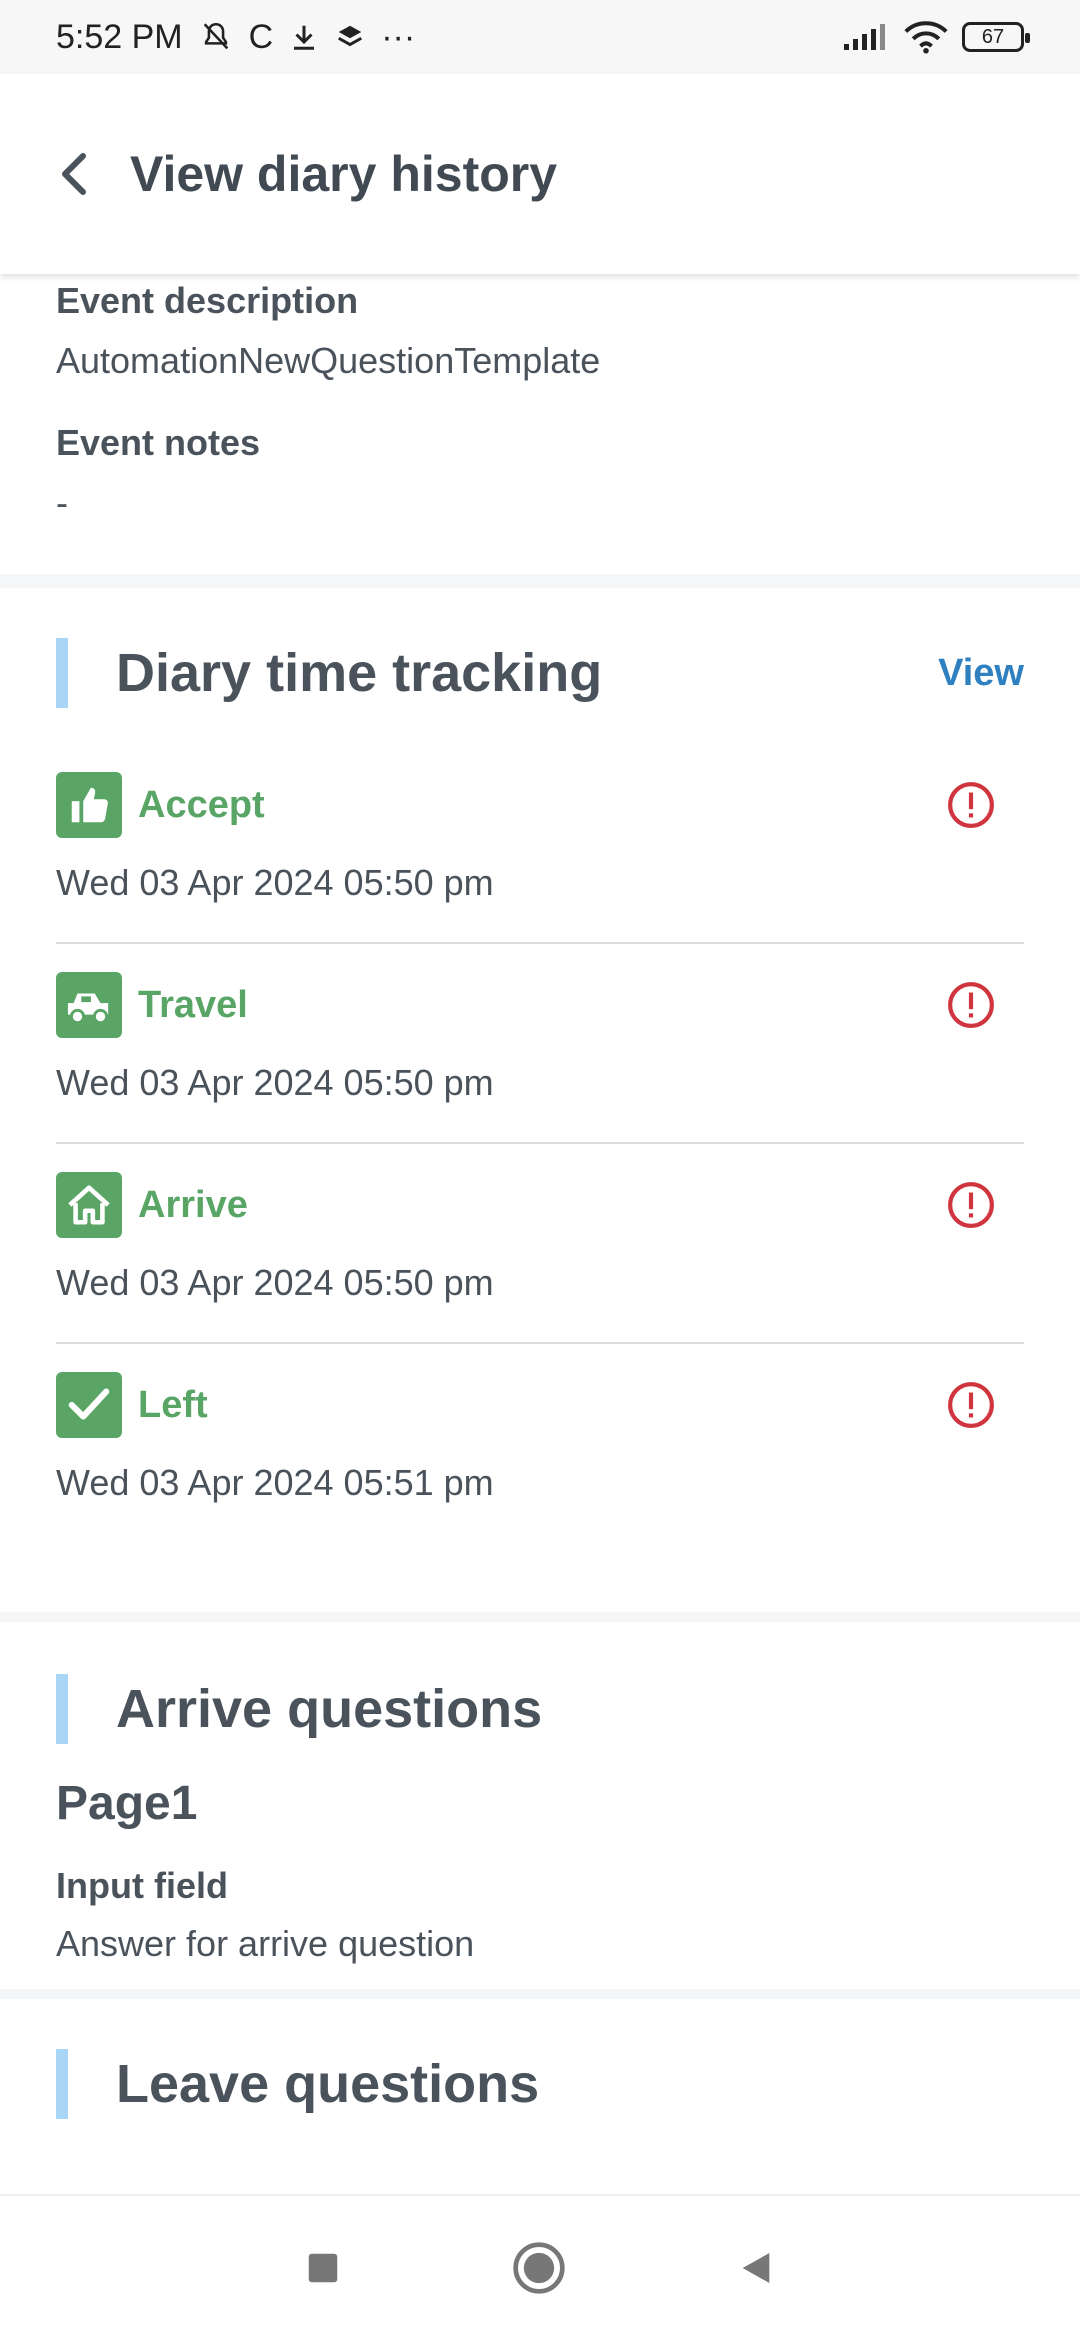 This screenshot has height=2340, width=1080. Describe the element at coordinates (62, 502) in the screenshot. I see `event-notes-value: -` at that location.